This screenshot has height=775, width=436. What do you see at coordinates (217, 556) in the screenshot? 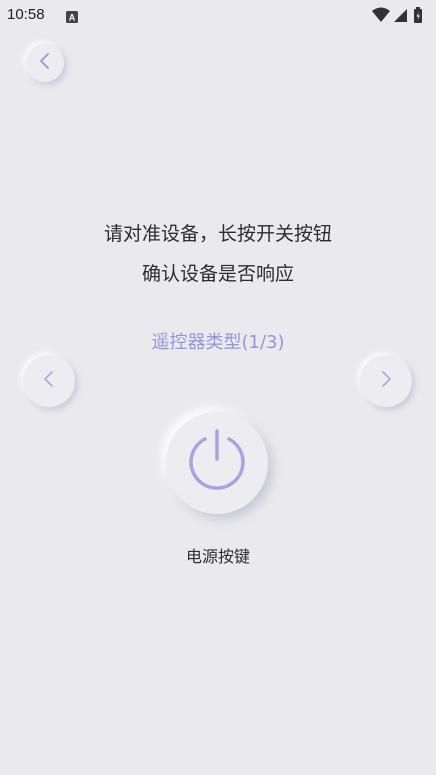
I see `power-button-label: 电源按键` at bounding box center [217, 556].